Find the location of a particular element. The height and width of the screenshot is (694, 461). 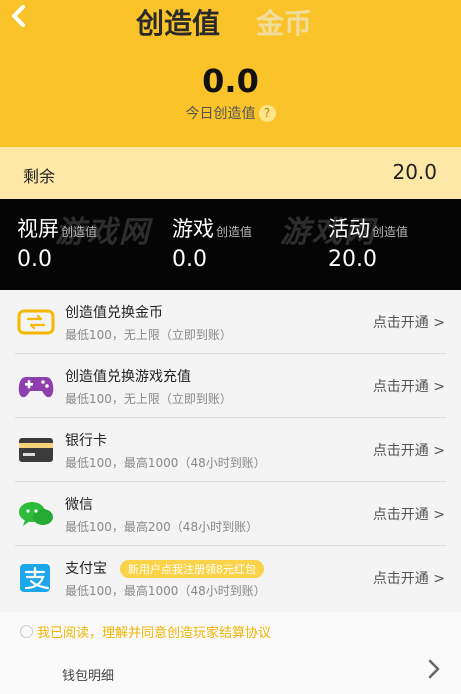

stat-activity-value: 20.0 is located at coordinates (352, 259).